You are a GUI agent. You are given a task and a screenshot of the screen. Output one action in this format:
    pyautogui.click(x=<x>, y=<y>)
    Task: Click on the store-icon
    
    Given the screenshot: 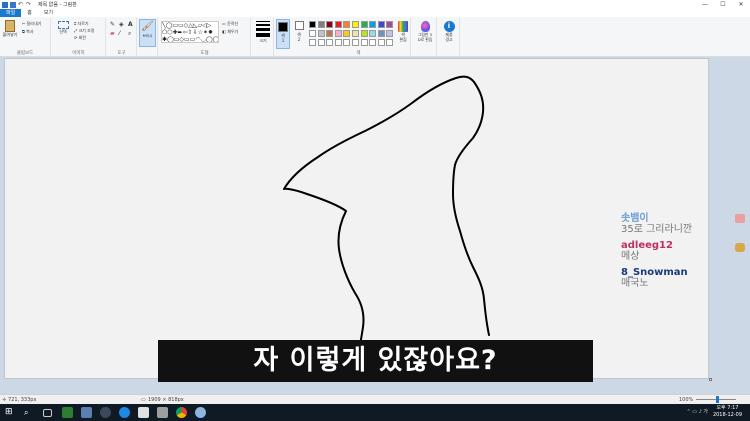 What is the action you would take?
    pyautogui.click(x=67, y=412)
    